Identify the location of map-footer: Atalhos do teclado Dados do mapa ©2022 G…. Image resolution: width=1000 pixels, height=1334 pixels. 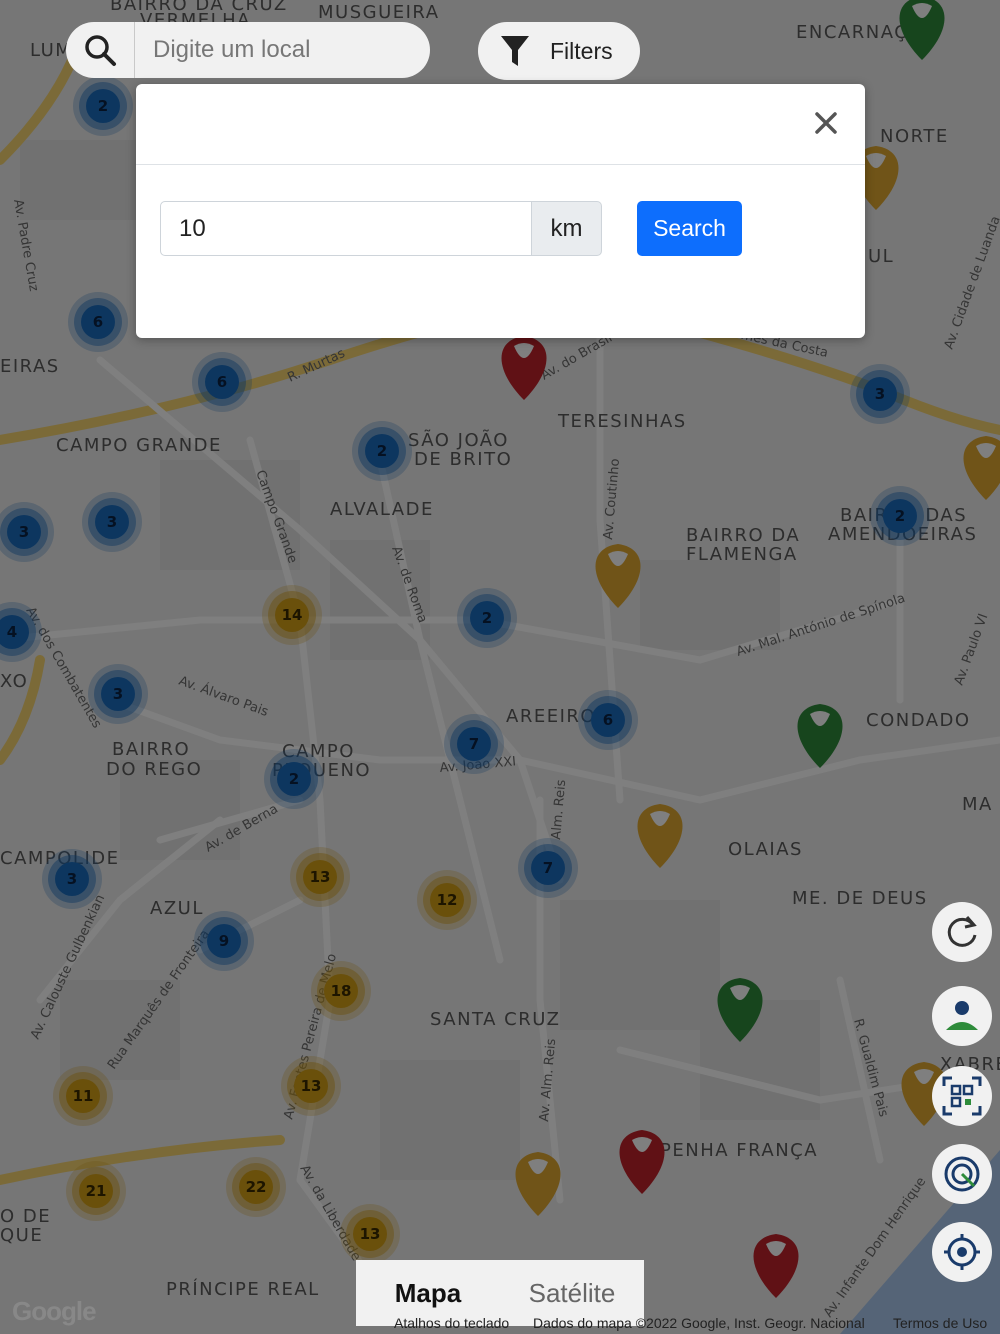
(500, 1323).